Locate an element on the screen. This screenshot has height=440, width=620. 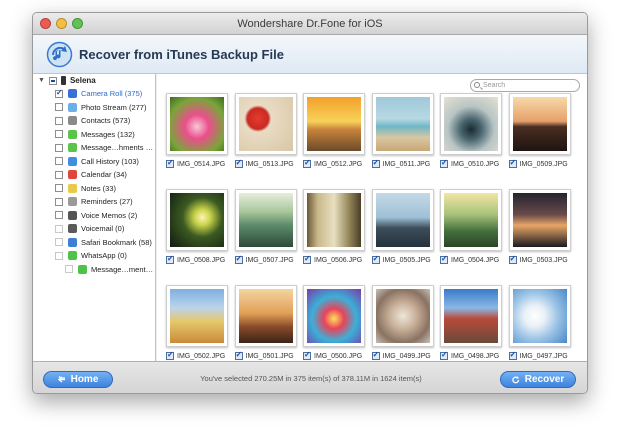
sidebar-item-whatsapp: WhatsApp (0) is located at coordinates (94, 256).